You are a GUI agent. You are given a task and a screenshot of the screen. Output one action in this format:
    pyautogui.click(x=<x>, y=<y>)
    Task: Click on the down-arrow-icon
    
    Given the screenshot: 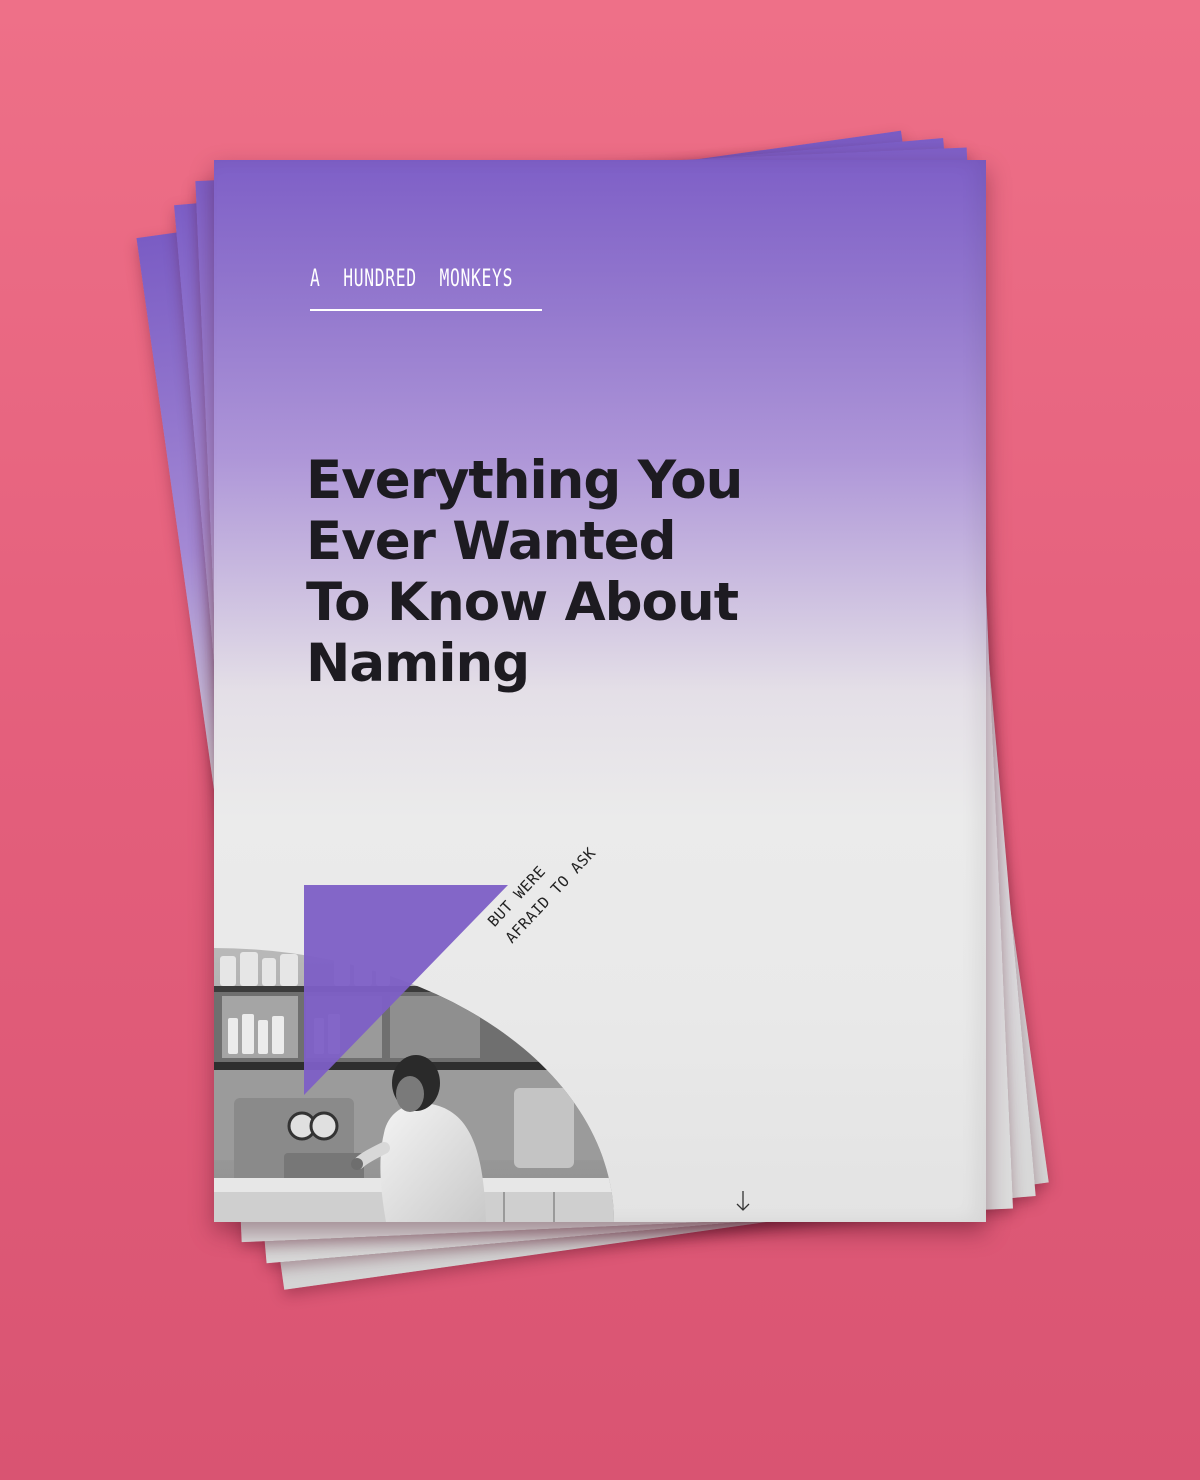 What is the action you would take?
    pyautogui.click(x=743, y=1201)
    